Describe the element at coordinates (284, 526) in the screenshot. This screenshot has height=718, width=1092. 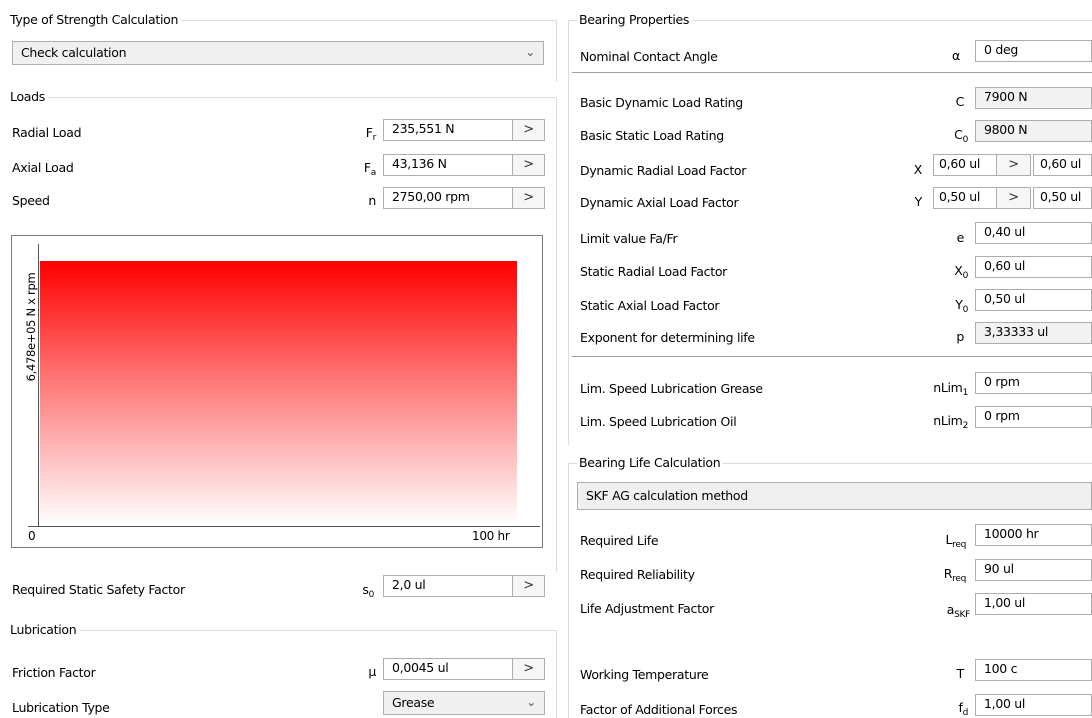
I see `chart-x-axis` at that location.